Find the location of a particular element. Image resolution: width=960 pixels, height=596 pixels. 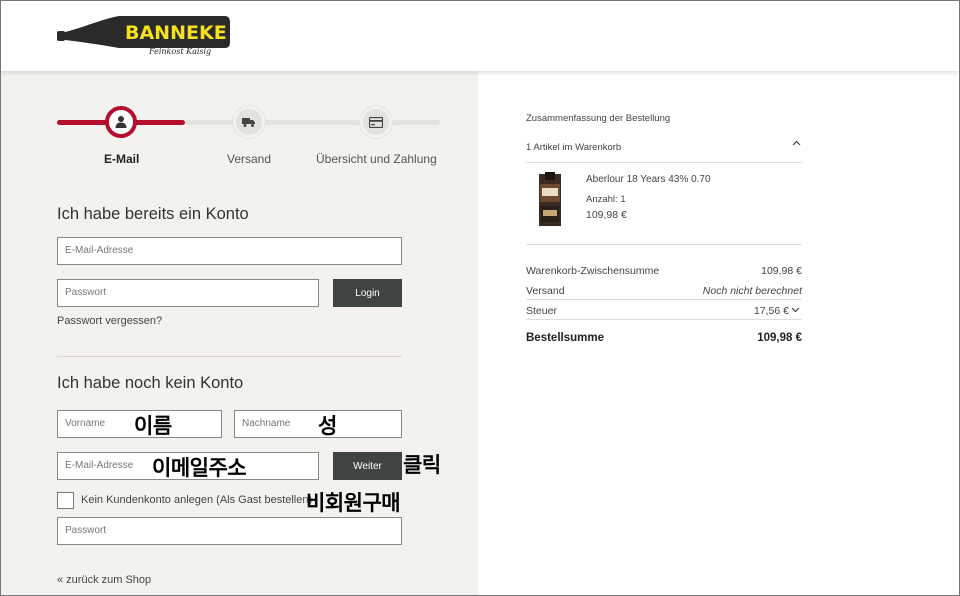

continue-button: Weiter is located at coordinates (367, 466).